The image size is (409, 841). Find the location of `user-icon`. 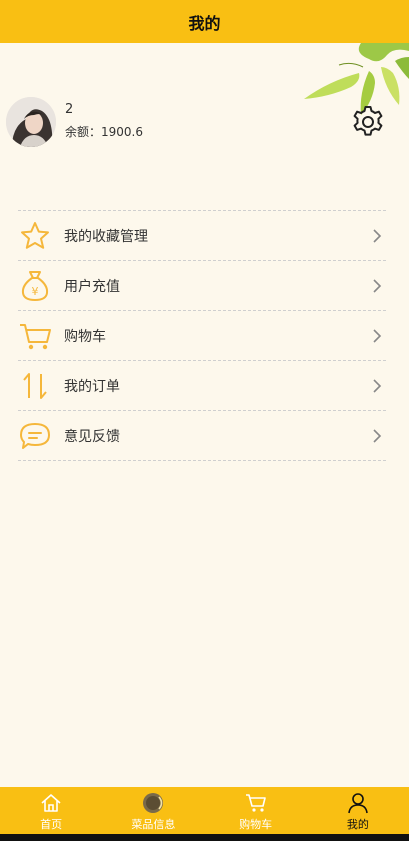

user-icon is located at coordinates (358, 803).